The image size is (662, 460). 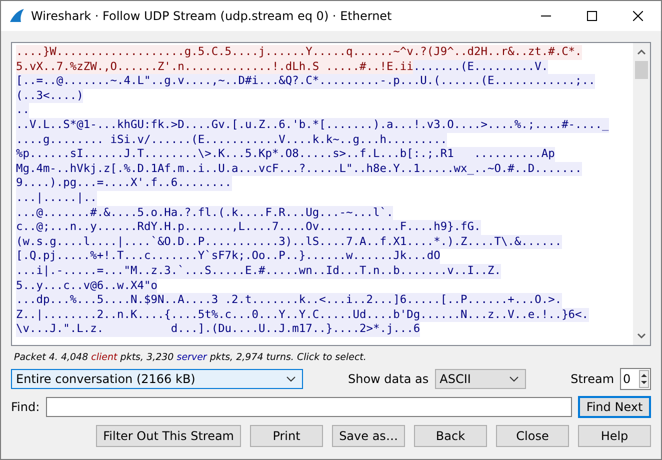 I want to click on stream-text: 5..y...c..v@6..w.X4"o, so click(x=87, y=286).